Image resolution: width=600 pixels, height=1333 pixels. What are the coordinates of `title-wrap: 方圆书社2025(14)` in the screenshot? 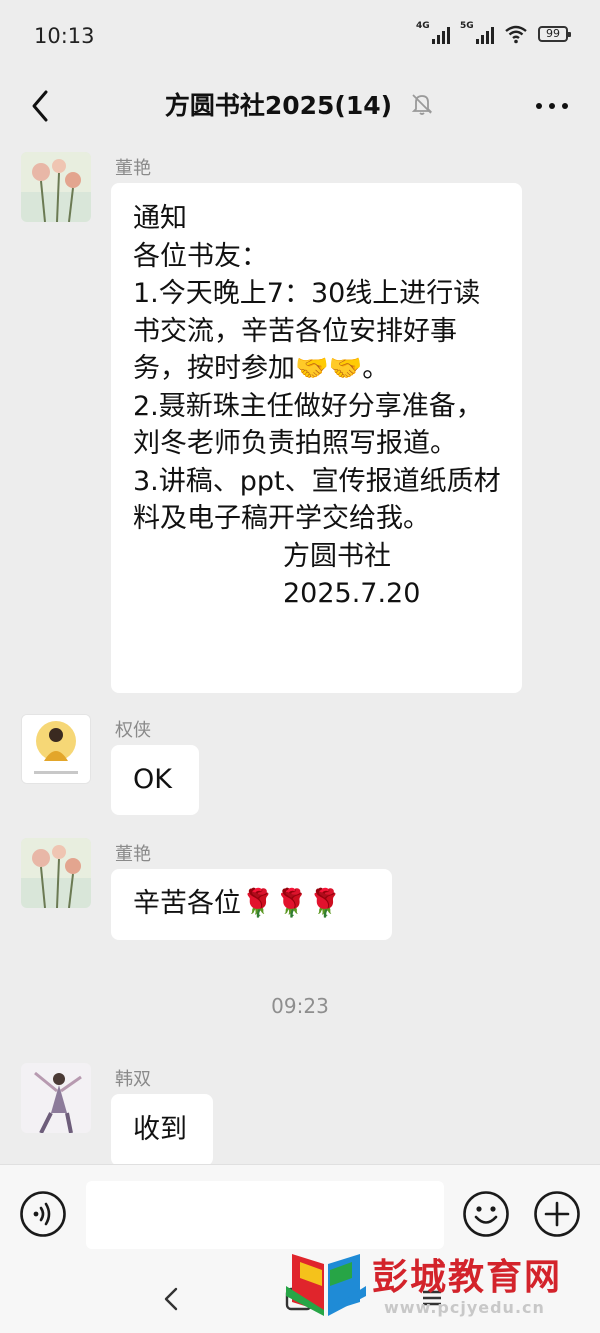 It's located at (300, 104).